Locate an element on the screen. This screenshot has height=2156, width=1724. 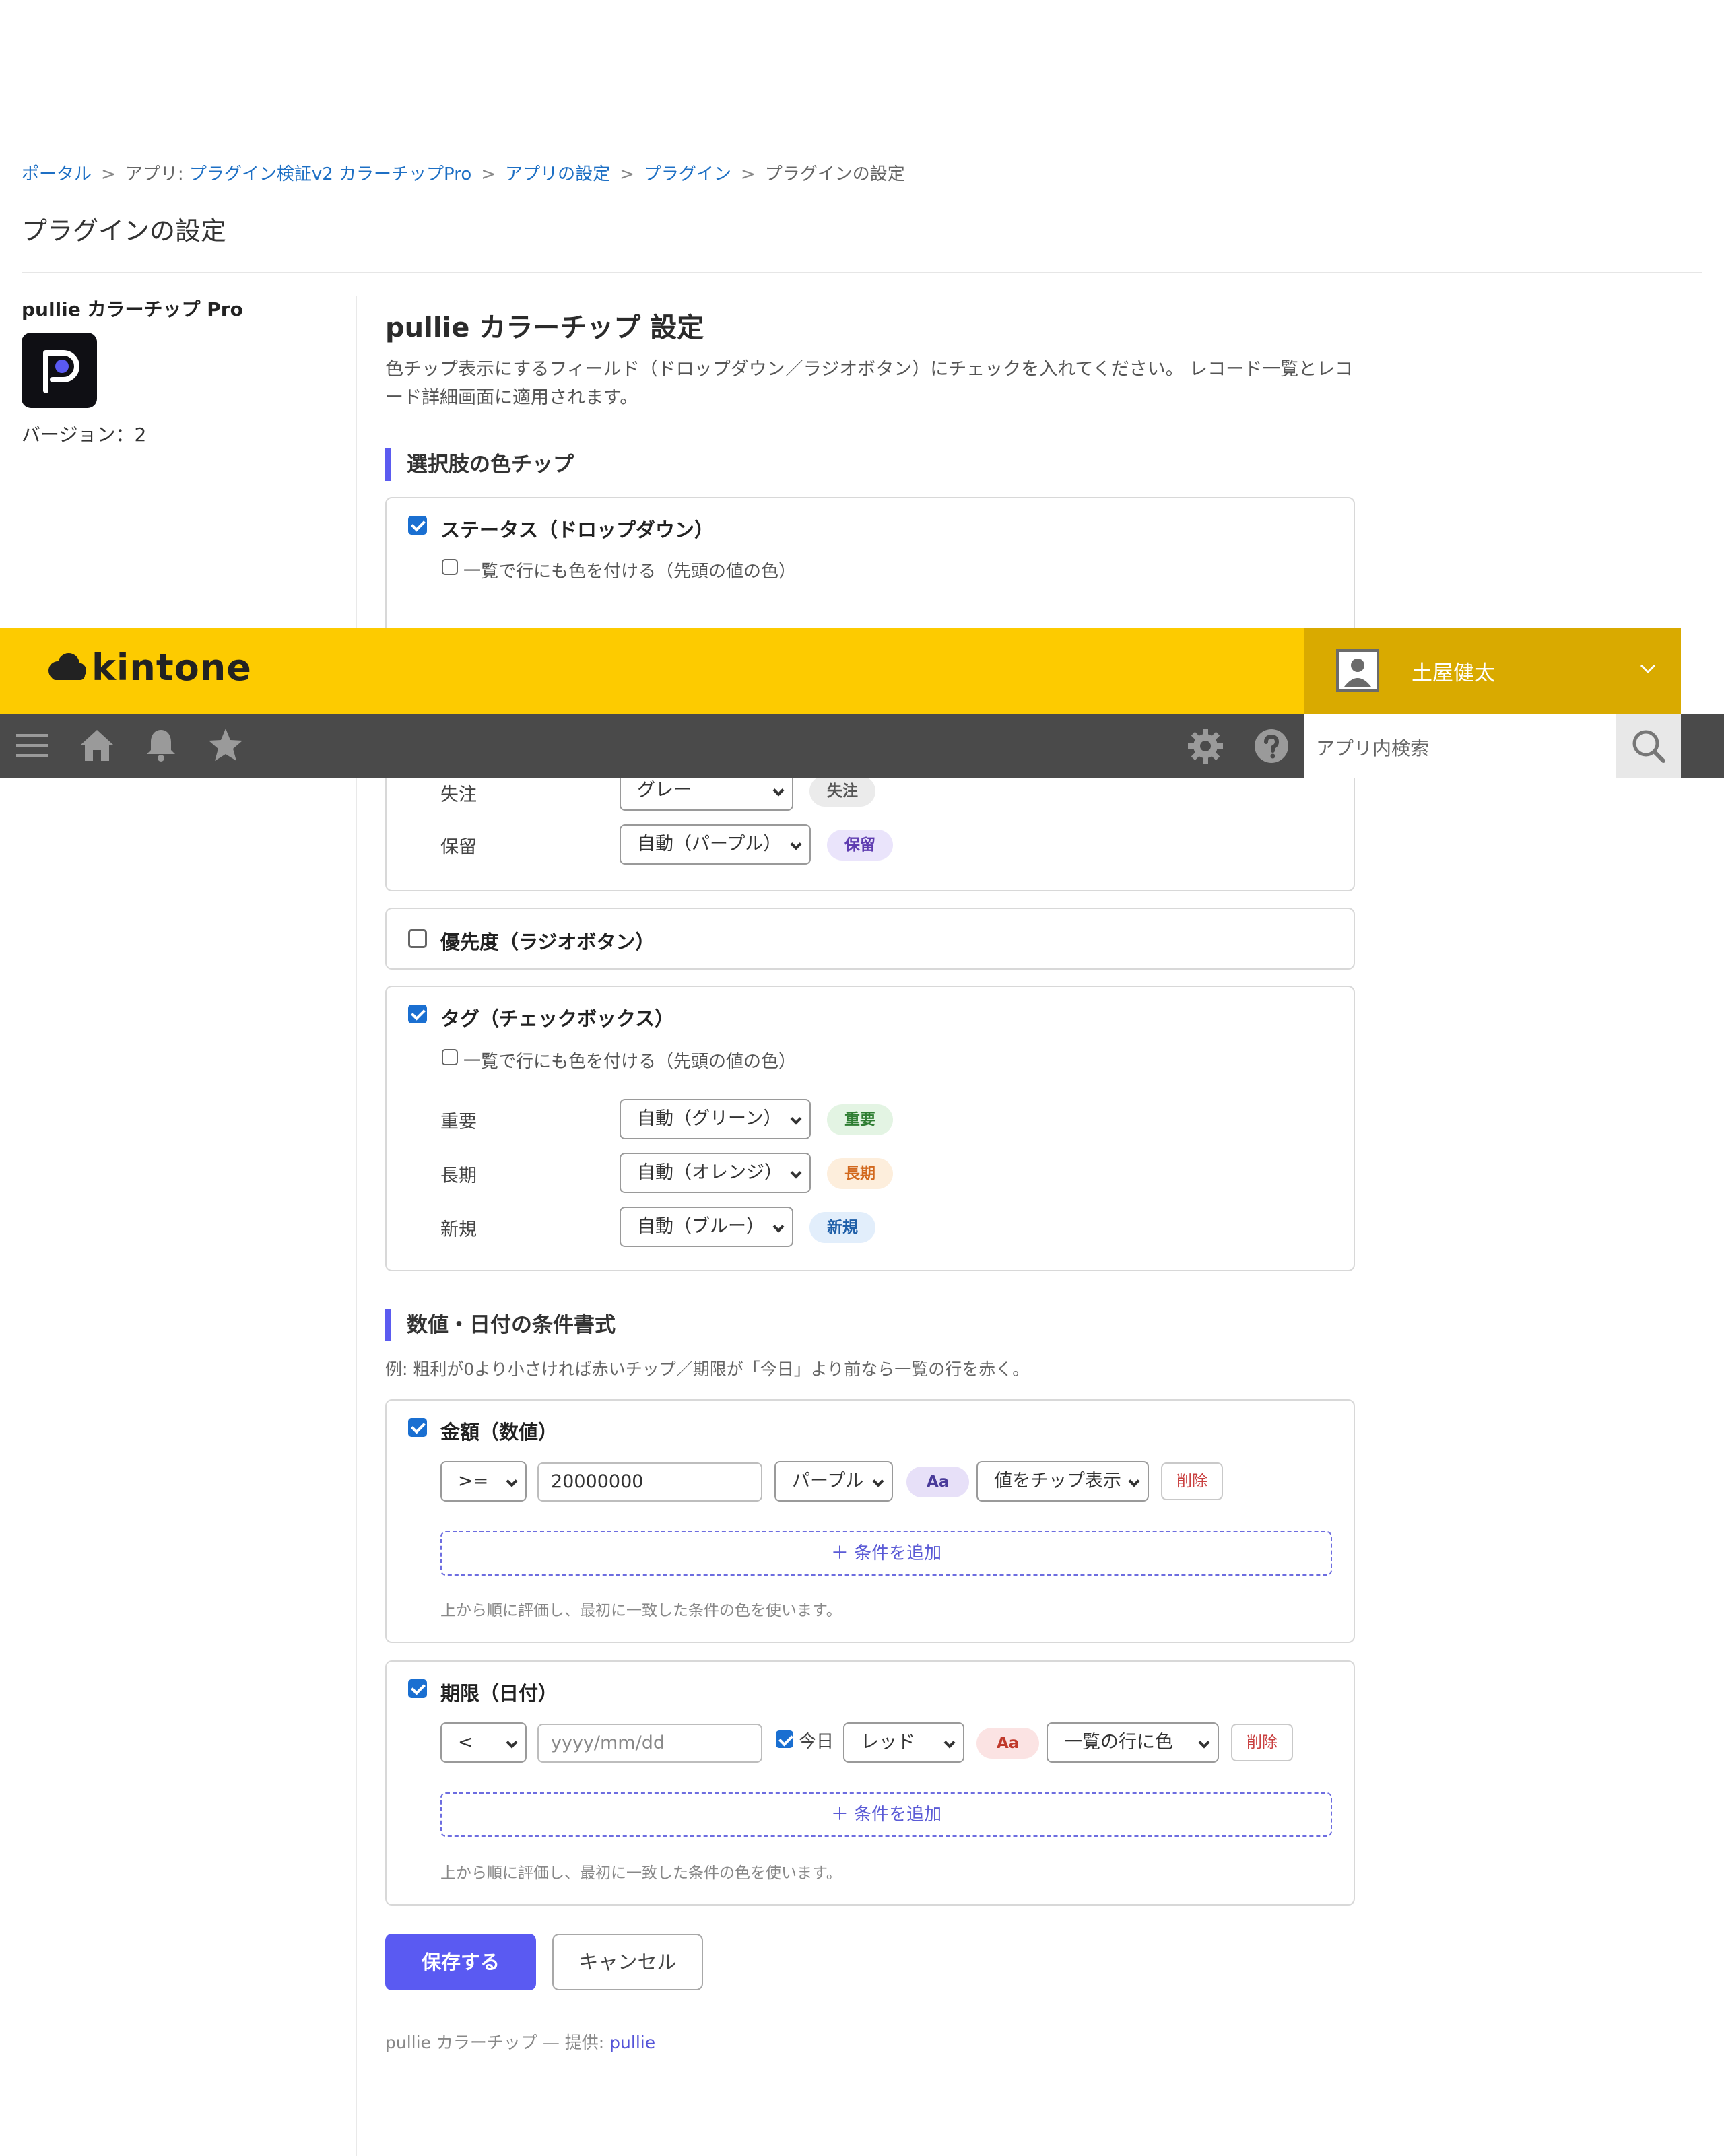
today-label: 今日 is located at coordinates (816, 1742).